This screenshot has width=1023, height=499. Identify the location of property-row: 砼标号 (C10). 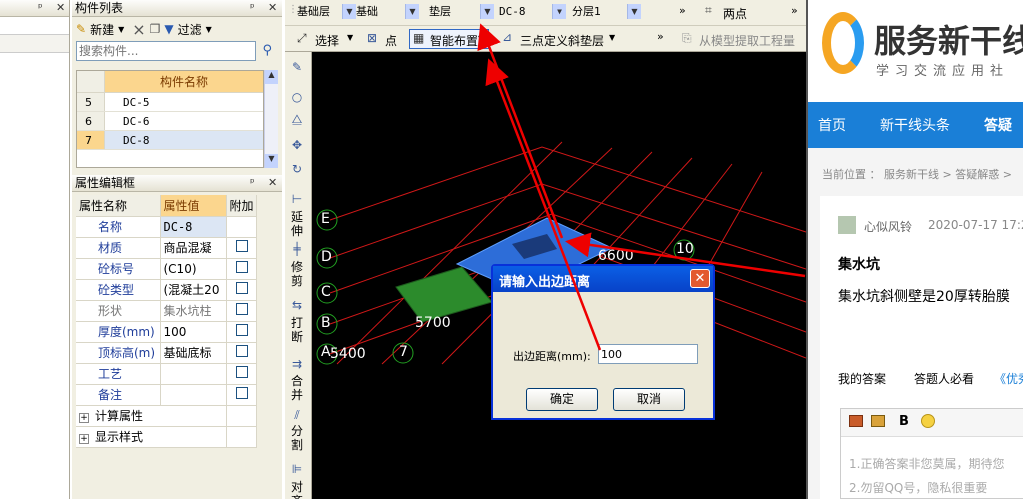
(166, 269).